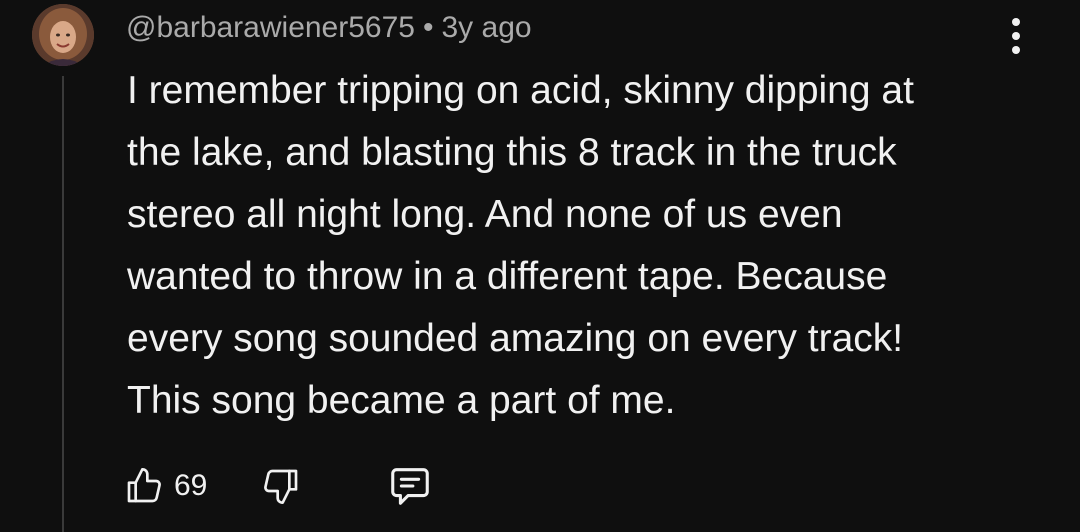 The width and height of the screenshot is (1080, 532). I want to click on more-options-button, so click(1016, 36).